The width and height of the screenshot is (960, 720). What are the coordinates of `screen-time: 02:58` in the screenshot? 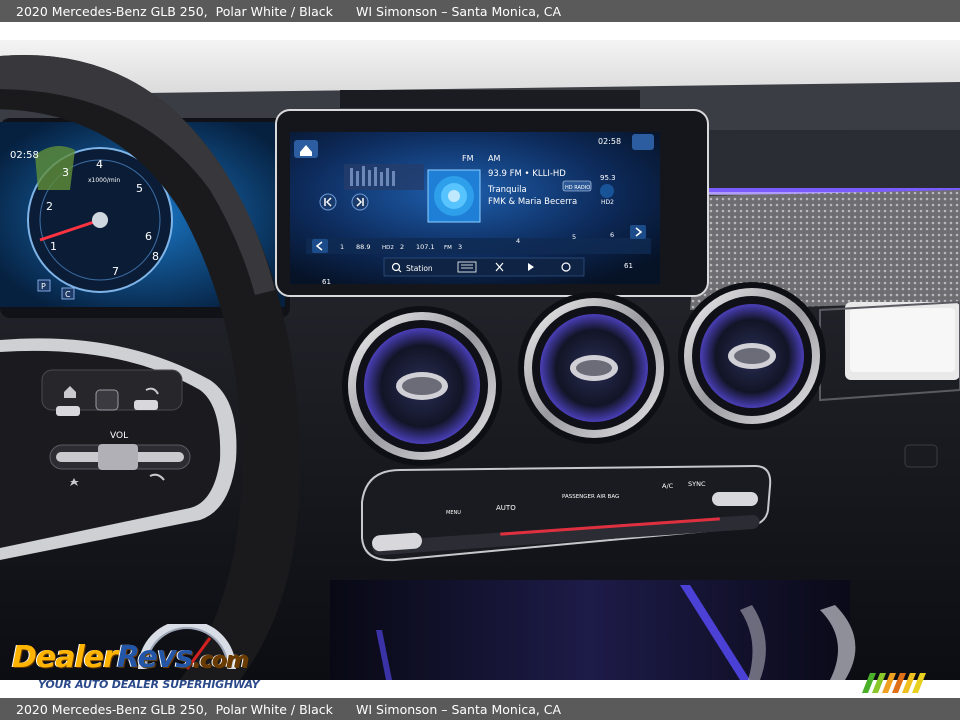 It's located at (609, 141).